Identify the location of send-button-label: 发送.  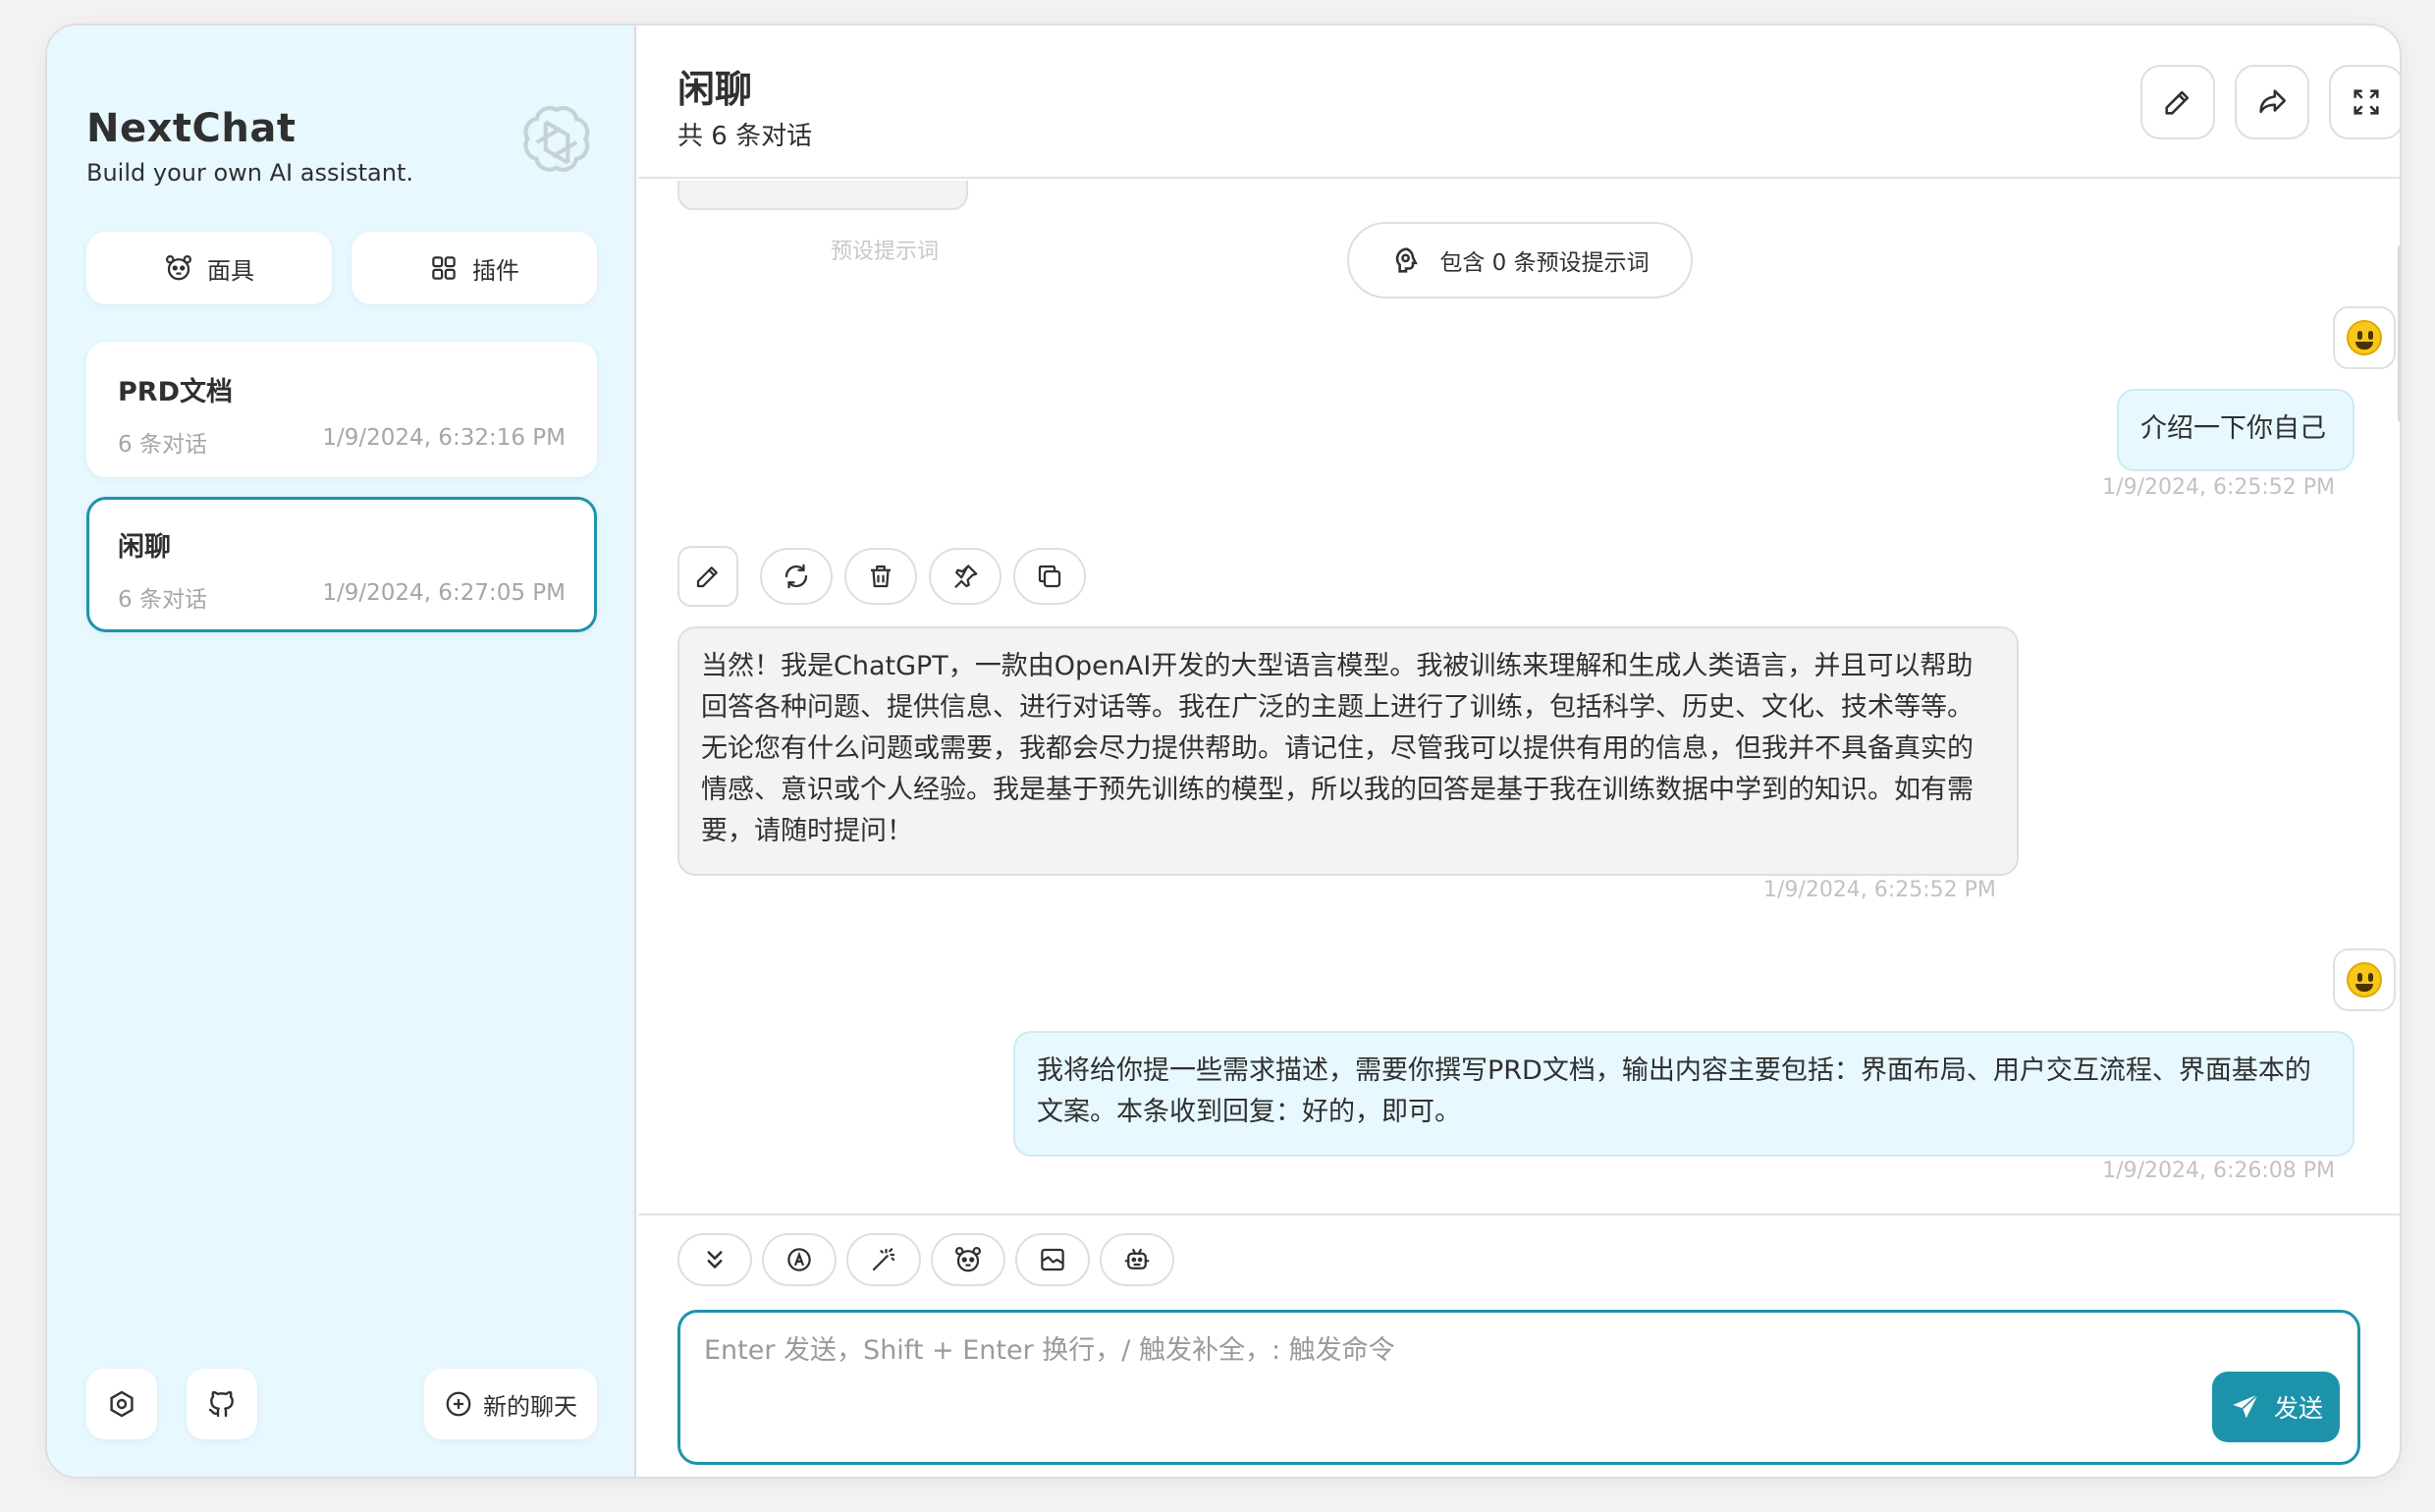
(2298, 1409).